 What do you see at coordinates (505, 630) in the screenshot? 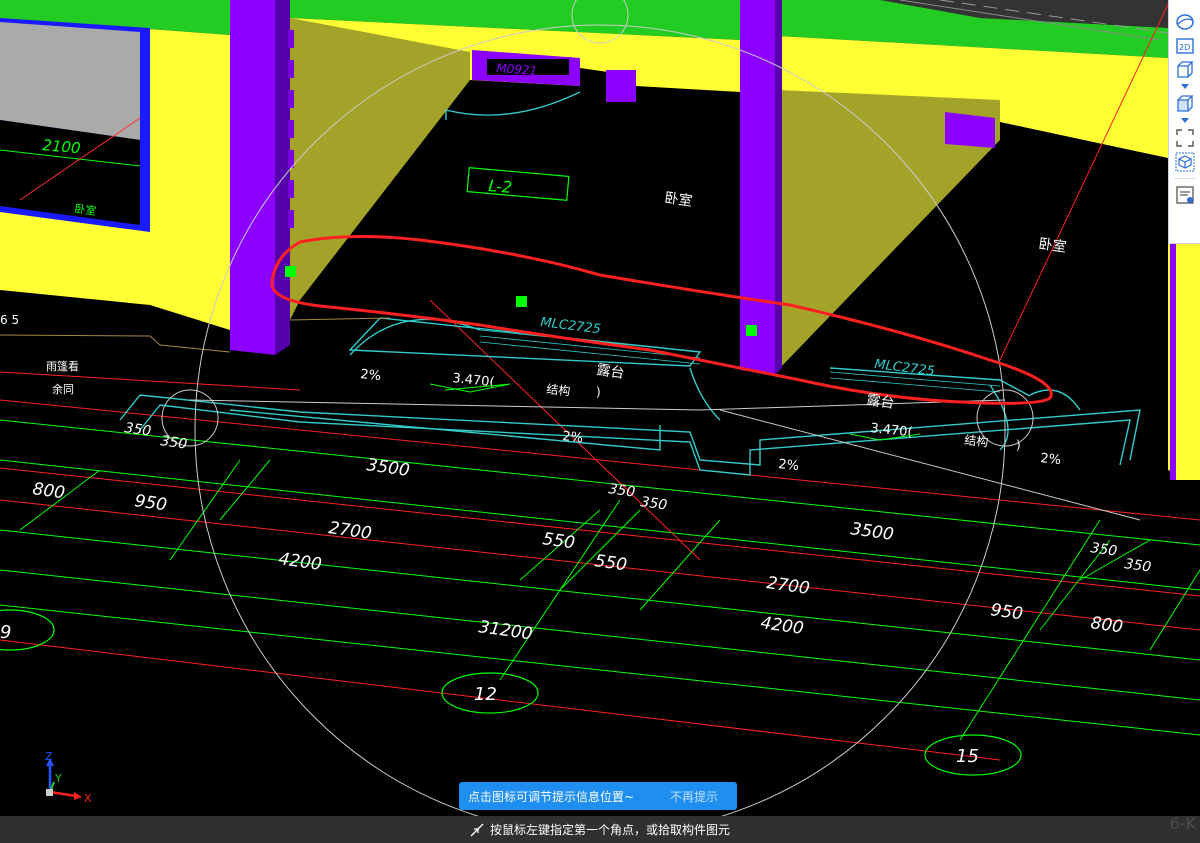
I see `dimension-text: 31200` at bounding box center [505, 630].